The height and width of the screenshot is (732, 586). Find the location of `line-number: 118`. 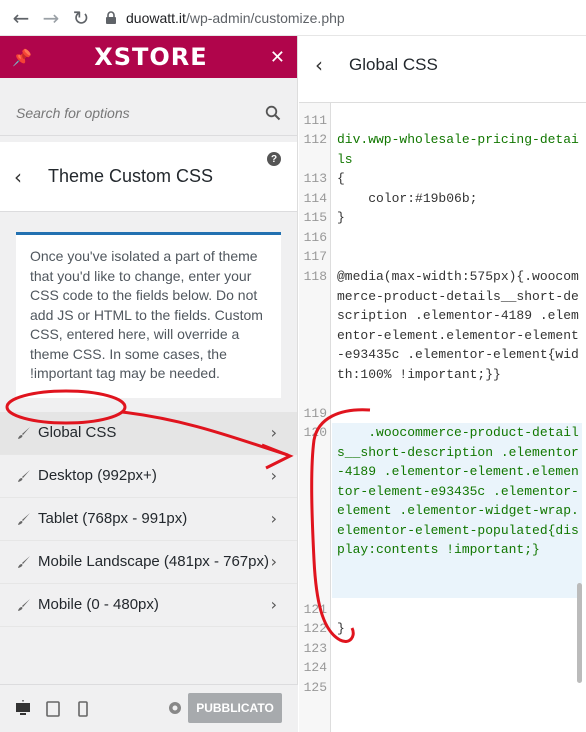

line-number: 118 is located at coordinates (315, 276).